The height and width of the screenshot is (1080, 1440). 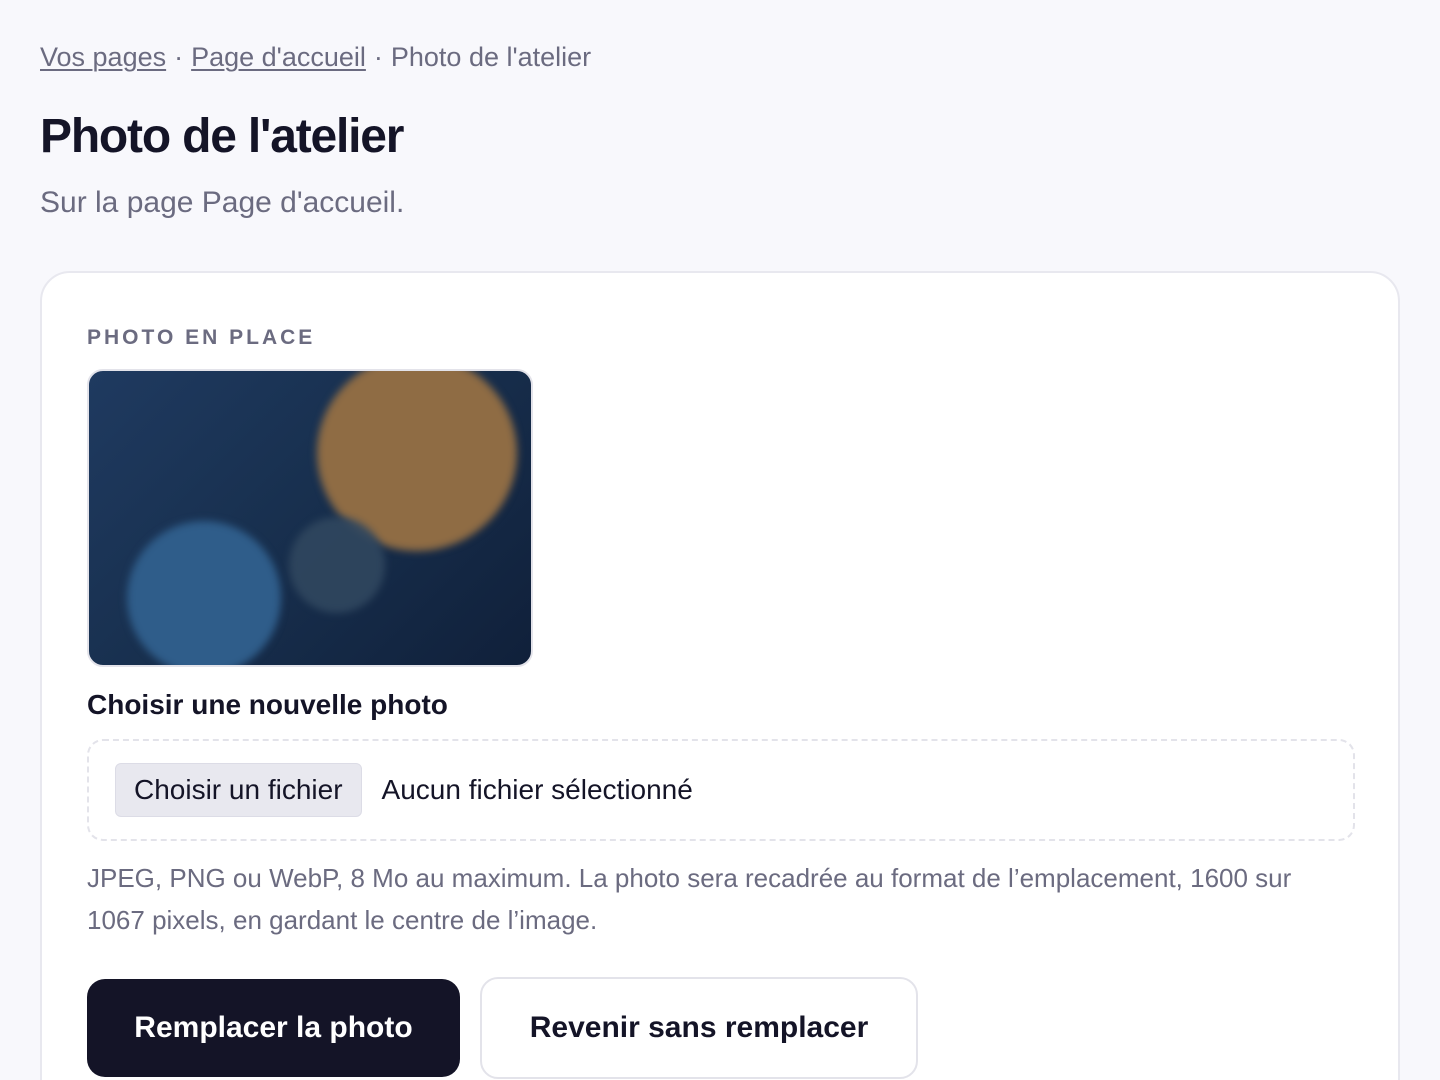 I want to click on photo-bokeh-grey, so click(x=337, y=565).